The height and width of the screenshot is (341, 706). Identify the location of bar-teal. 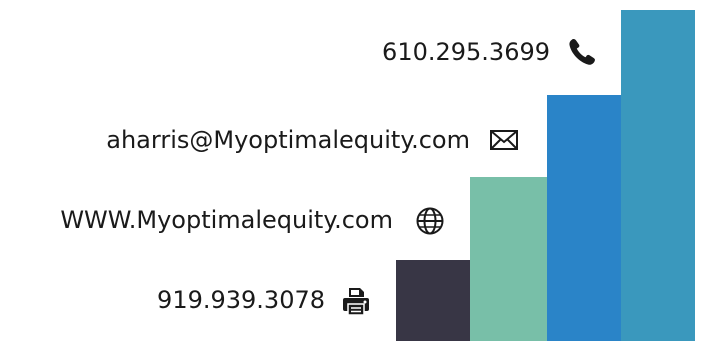
(658, 175).